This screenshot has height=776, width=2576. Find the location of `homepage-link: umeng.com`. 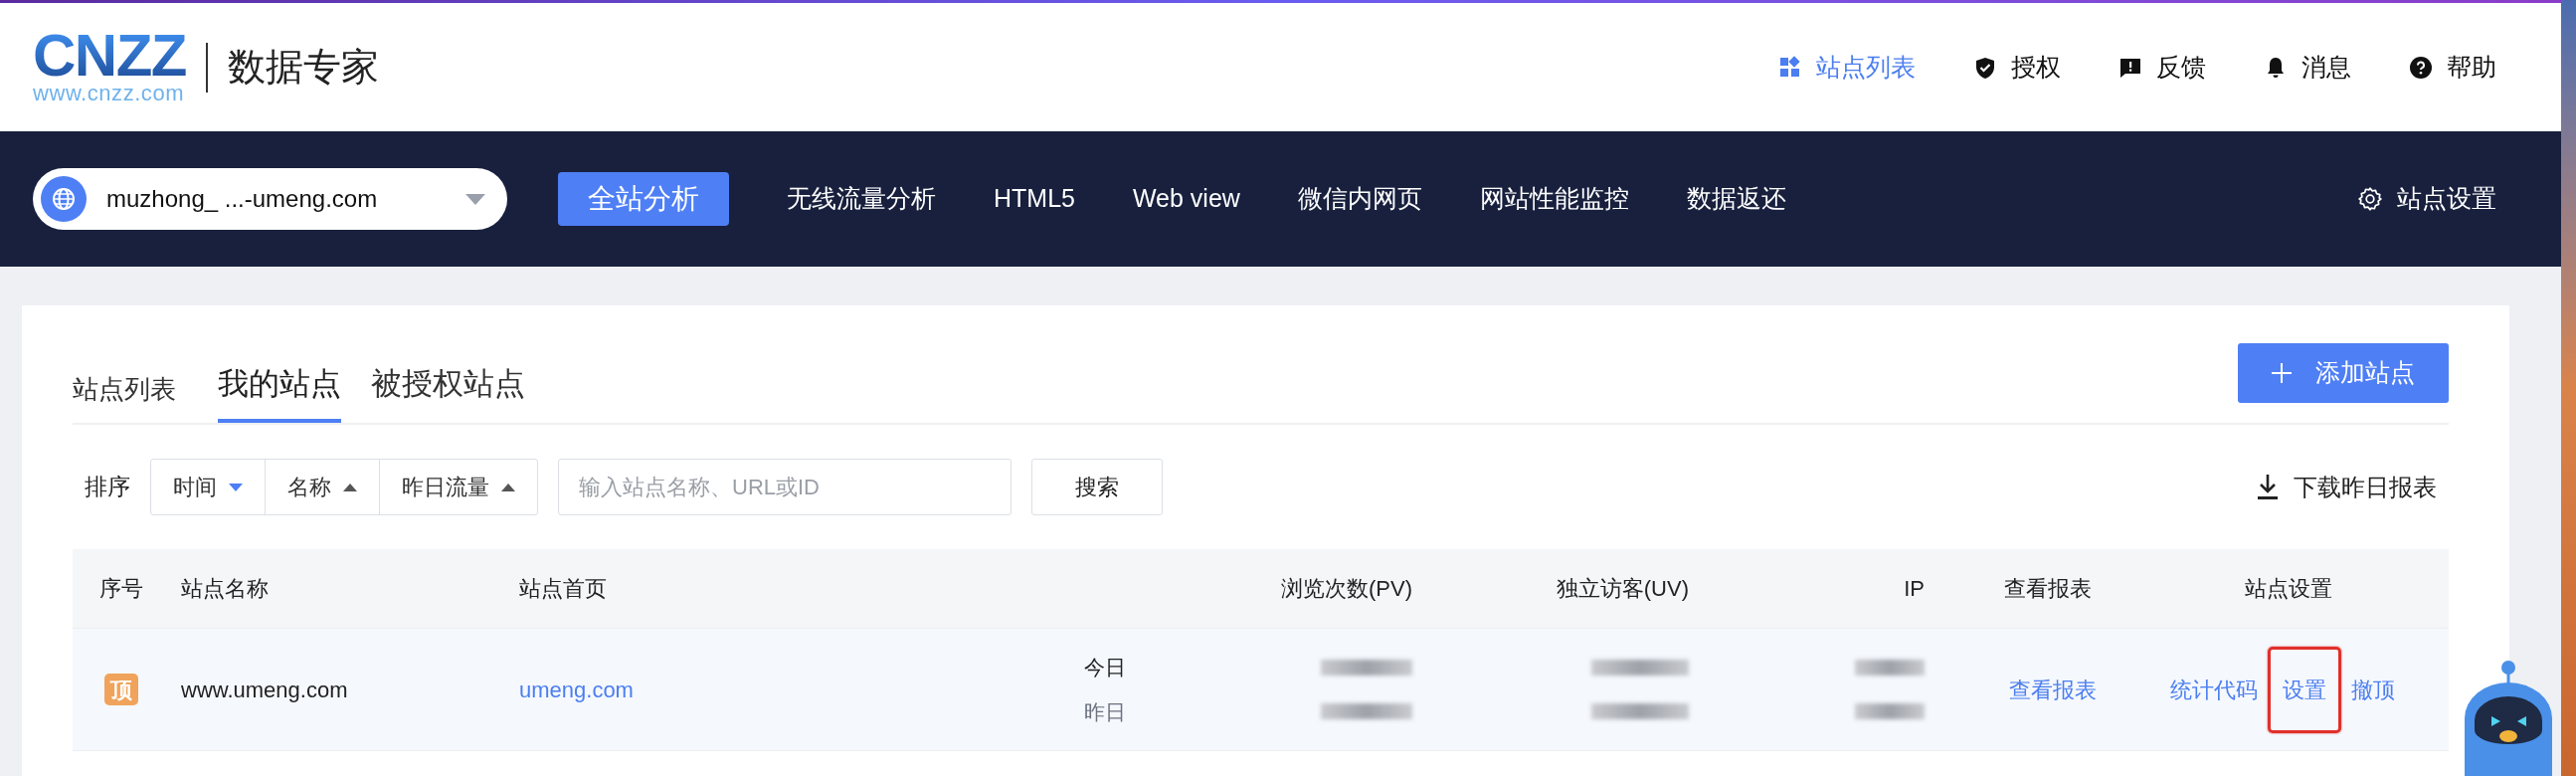

homepage-link: umeng.com is located at coordinates (576, 689).